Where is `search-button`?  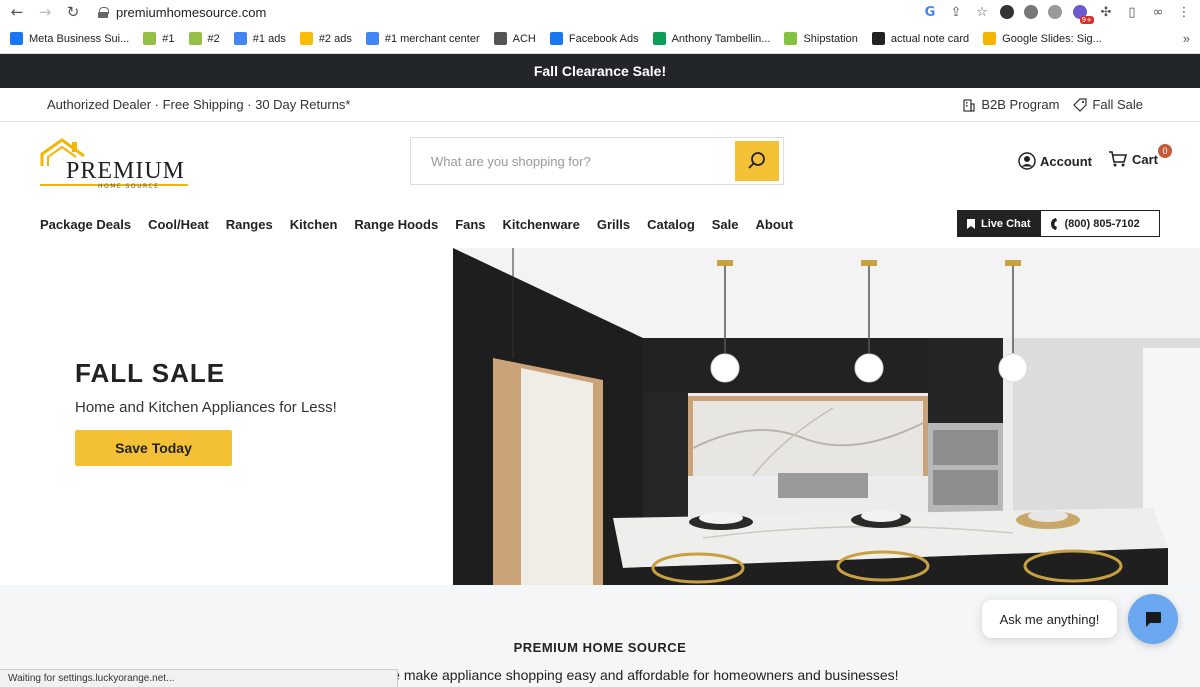 search-button is located at coordinates (757, 161).